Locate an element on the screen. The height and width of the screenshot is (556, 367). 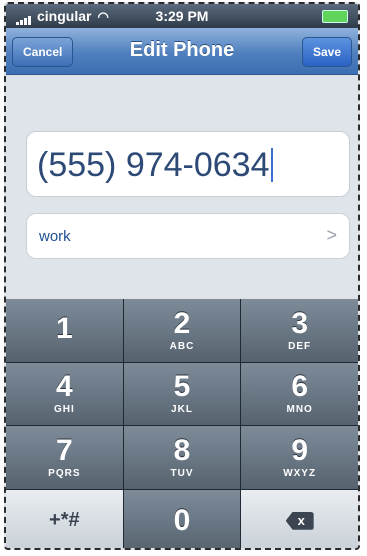
carrier-indicator: cingular ◠ is located at coordinates (62, 16).